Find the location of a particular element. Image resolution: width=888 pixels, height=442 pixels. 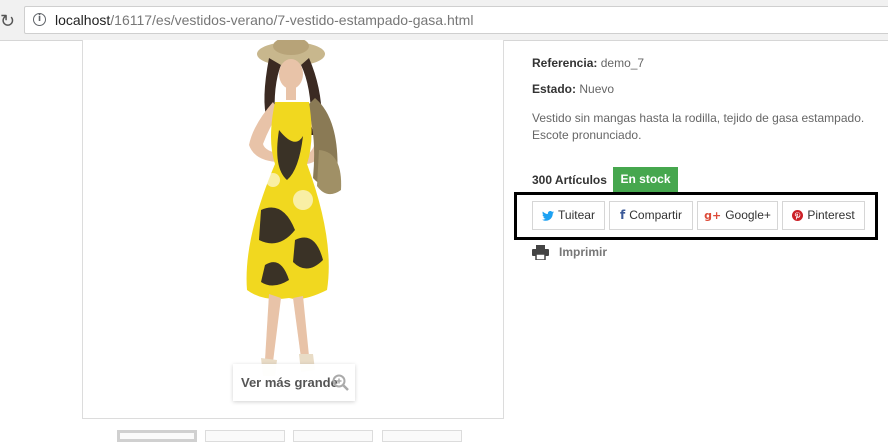

condition-label: Estado: is located at coordinates (554, 89).